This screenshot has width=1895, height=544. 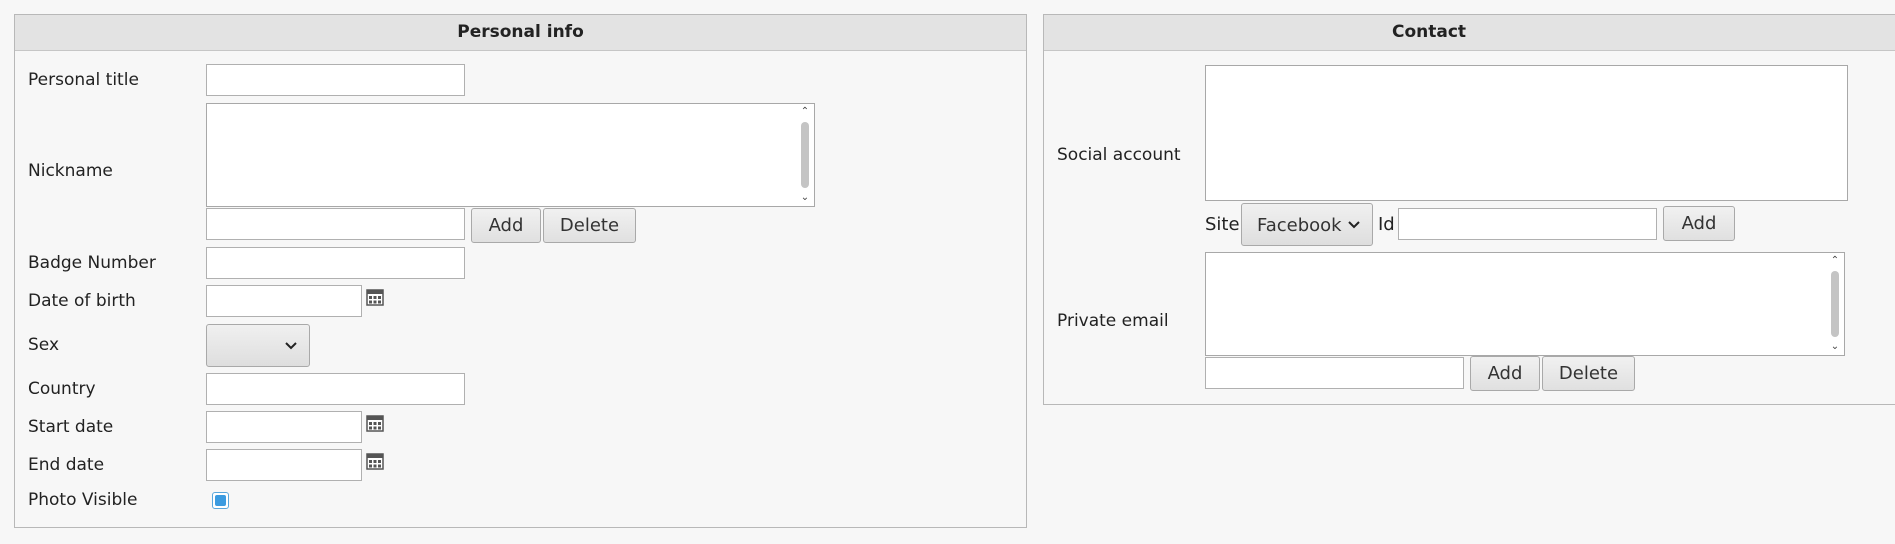 What do you see at coordinates (510, 155) in the screenshot?
I see `nickname-list: ⌃ ⌄` at bounding box center [510, 155].